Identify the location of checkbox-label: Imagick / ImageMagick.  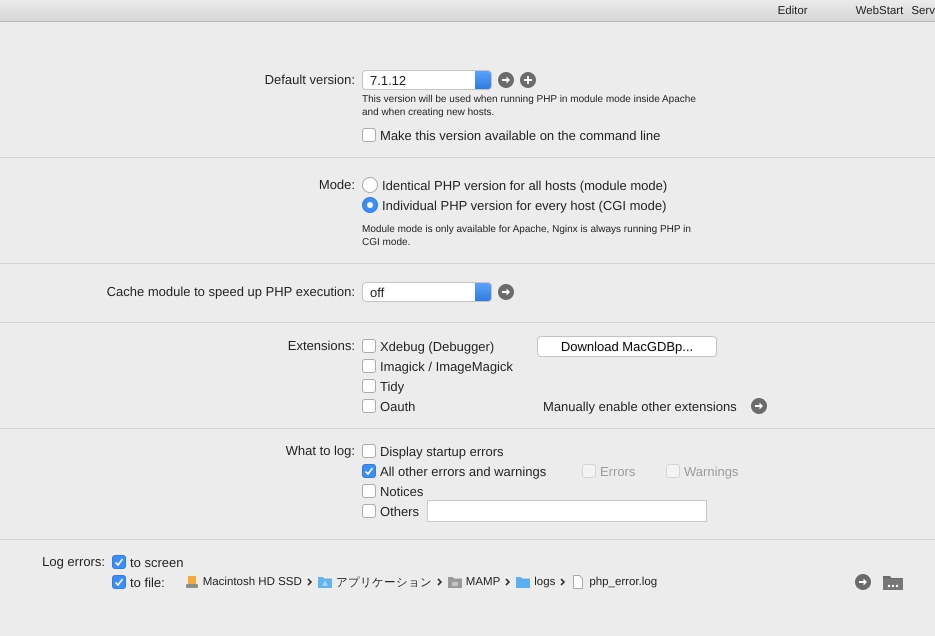
(446, 366).